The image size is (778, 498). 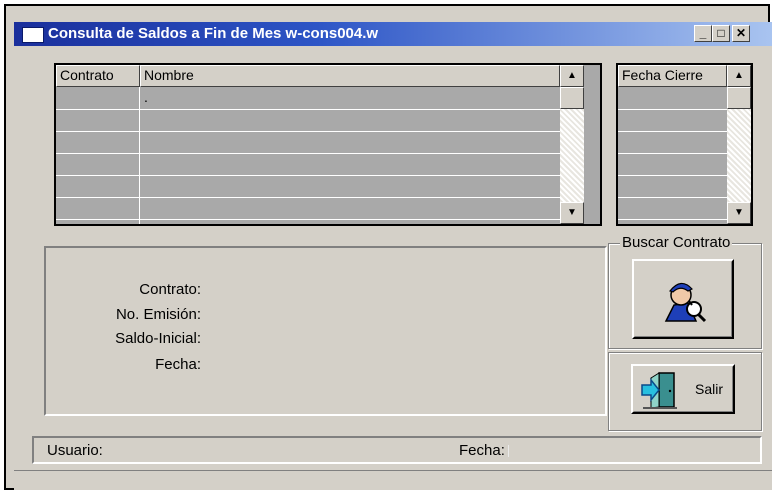 What do you see at coordinates (393, 470) in the screenshot?
I see `bottom-divider` at bounding box center [393, 470].